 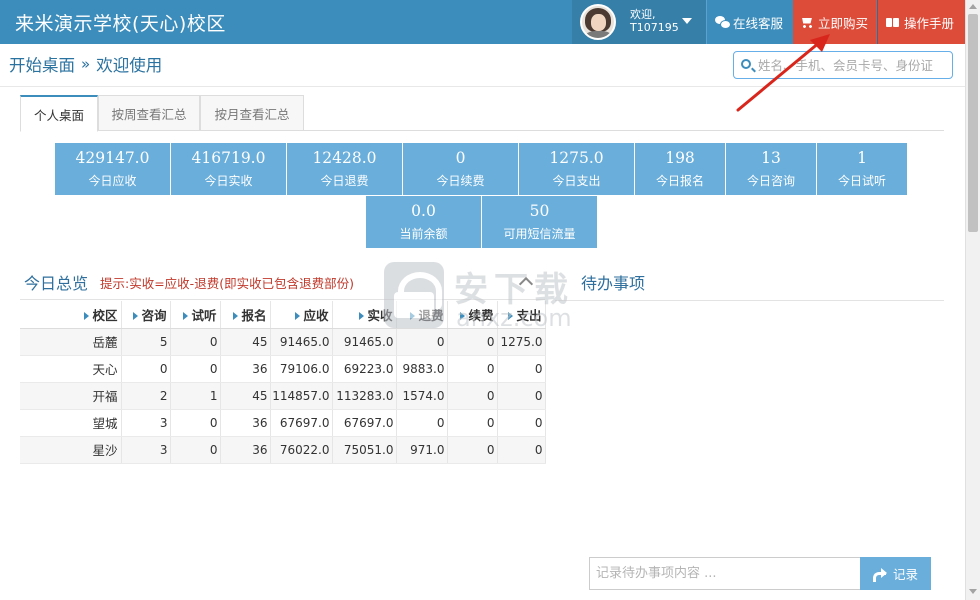 I want to click on column-header-enroll: 报名, so click(x=245, y=315).